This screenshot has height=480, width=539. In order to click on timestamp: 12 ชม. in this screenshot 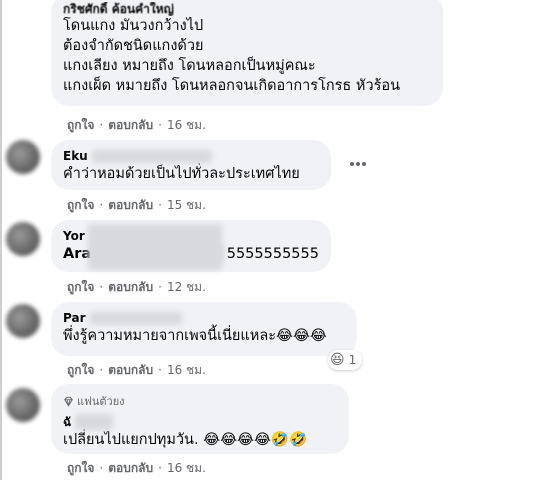, I will do `click(186, 287)`.